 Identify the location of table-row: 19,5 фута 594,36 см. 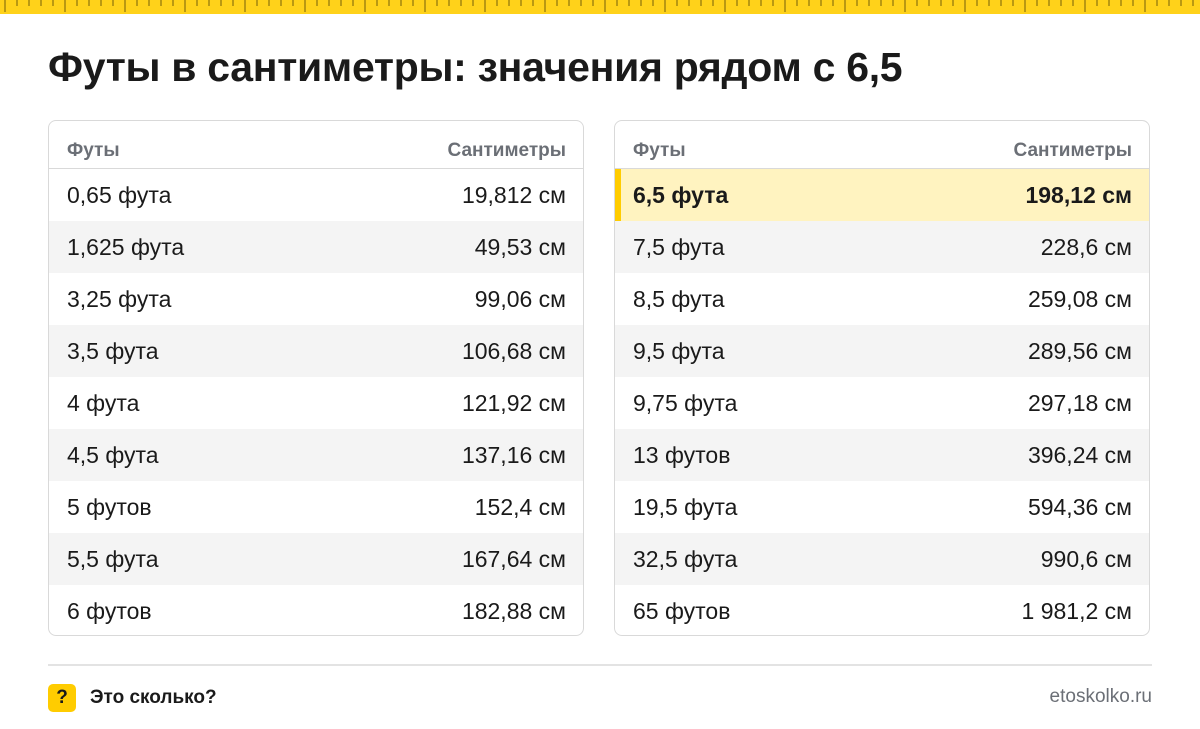
(882, 507).